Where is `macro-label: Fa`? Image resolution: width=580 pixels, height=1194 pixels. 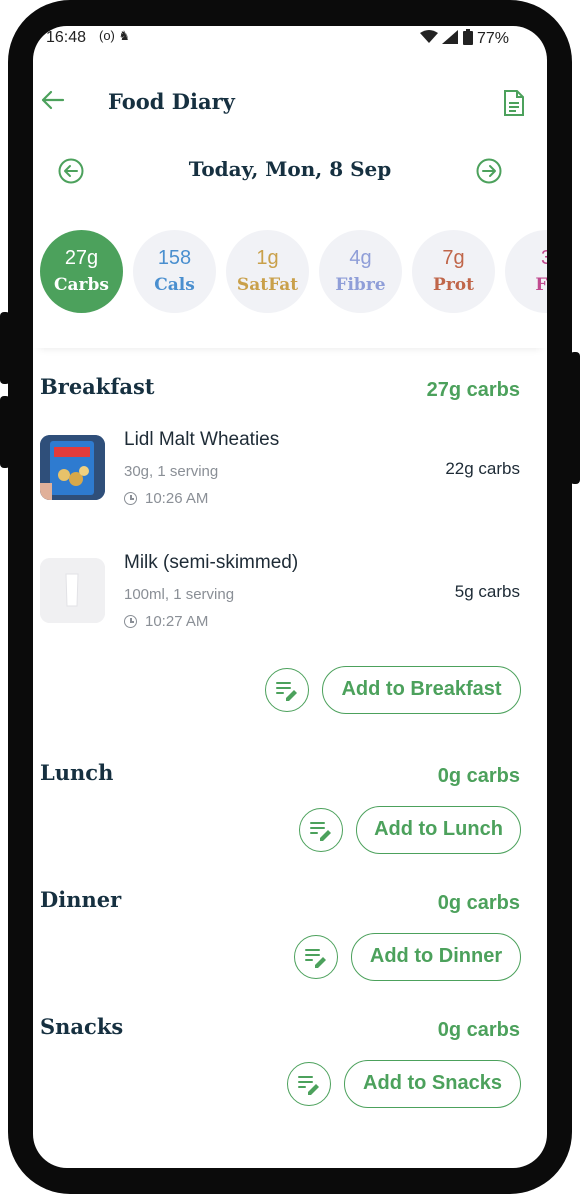
macro-label: Fa is located at coordinates (541, 285).